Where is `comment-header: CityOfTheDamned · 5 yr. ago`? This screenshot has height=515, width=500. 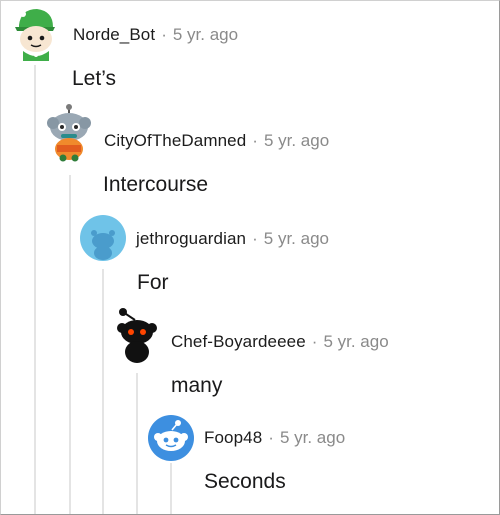 comment-header: CityOfTheDamned · 5 yr. ago is located at coordinates (216, 141).